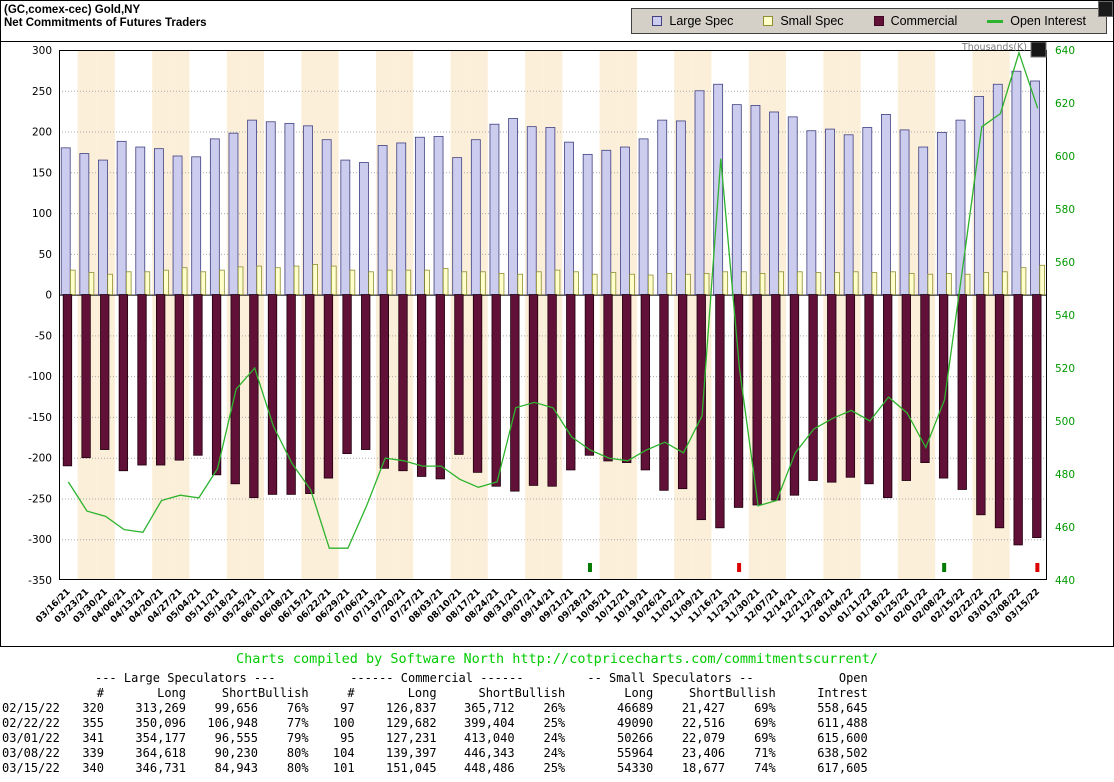  Describe the element at coordinates (995, 21) in the screenshot. I see `line-swatch-icon` at that location.